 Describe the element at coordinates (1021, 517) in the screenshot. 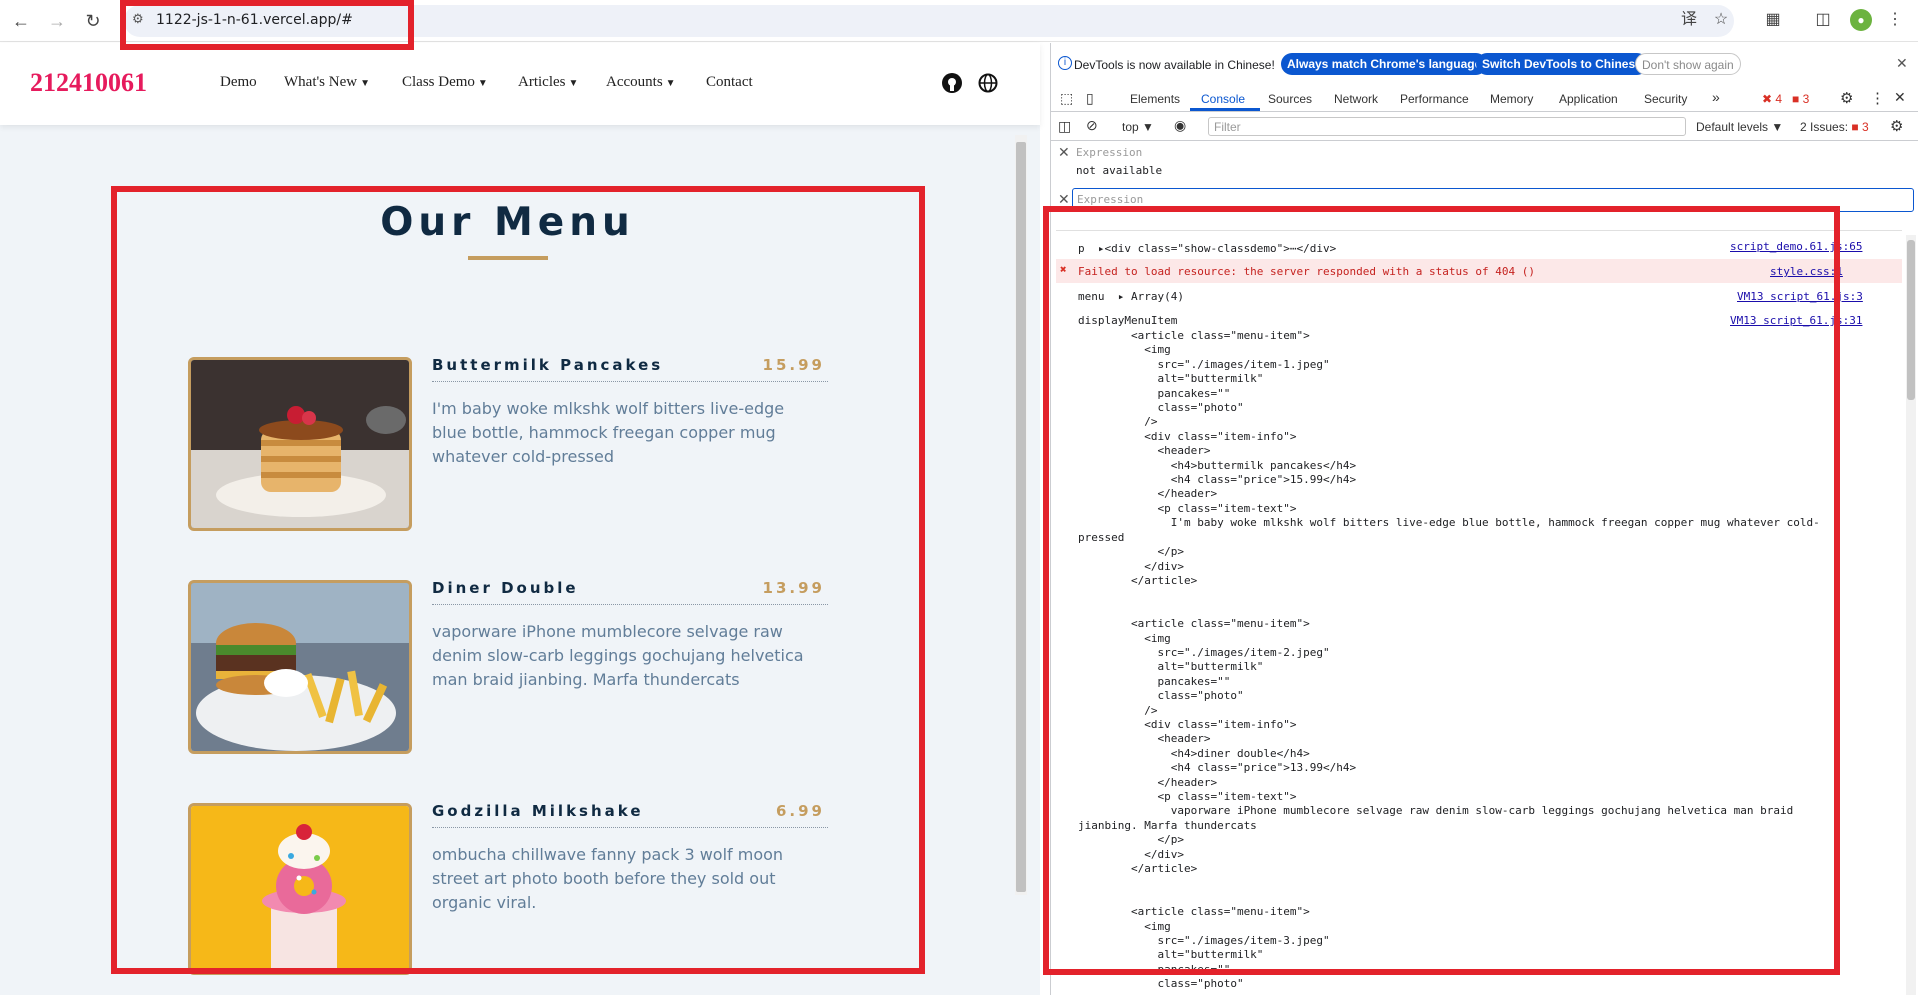

I see `page-scrollbar-thumb` at that location.